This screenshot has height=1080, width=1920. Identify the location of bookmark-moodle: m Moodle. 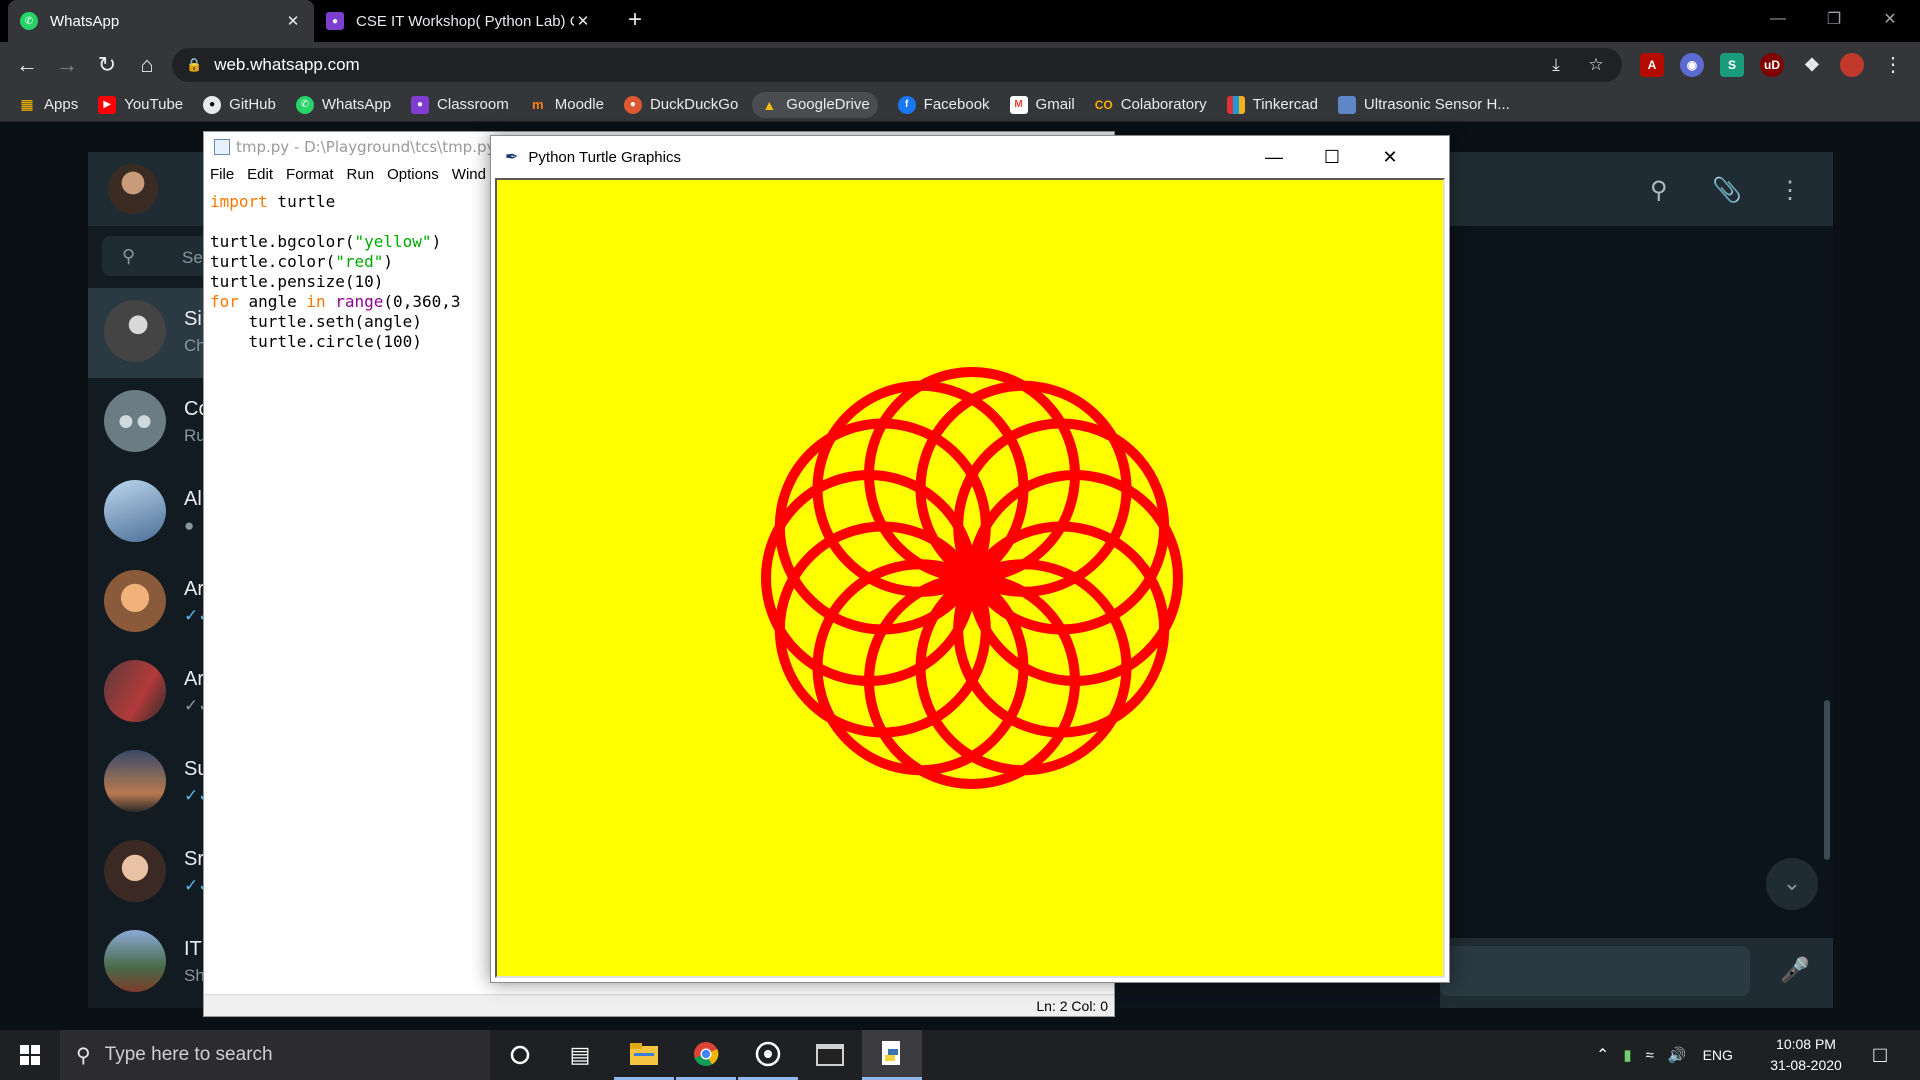
(566, 105).